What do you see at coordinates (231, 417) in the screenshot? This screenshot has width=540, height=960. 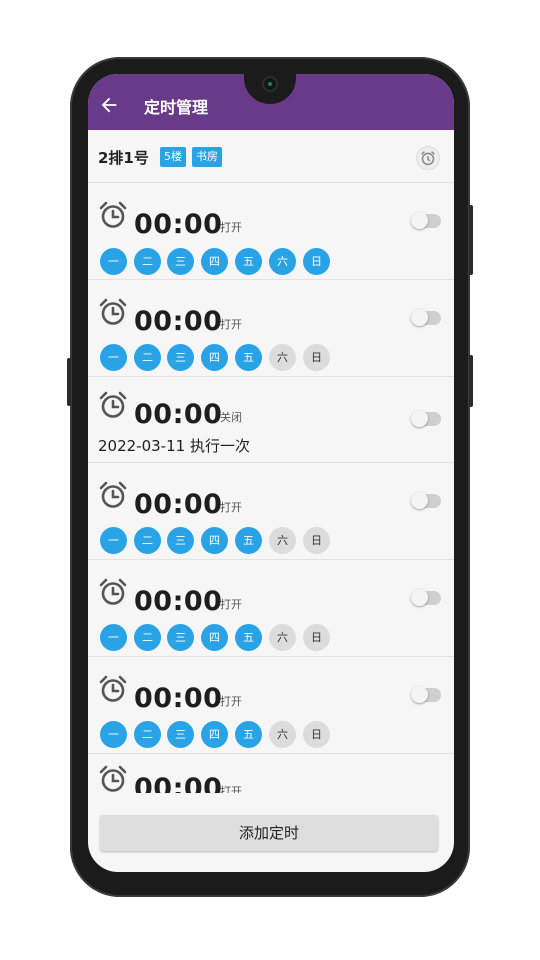 I see `timer-action: 关闭` at bounding box center [231, 417].